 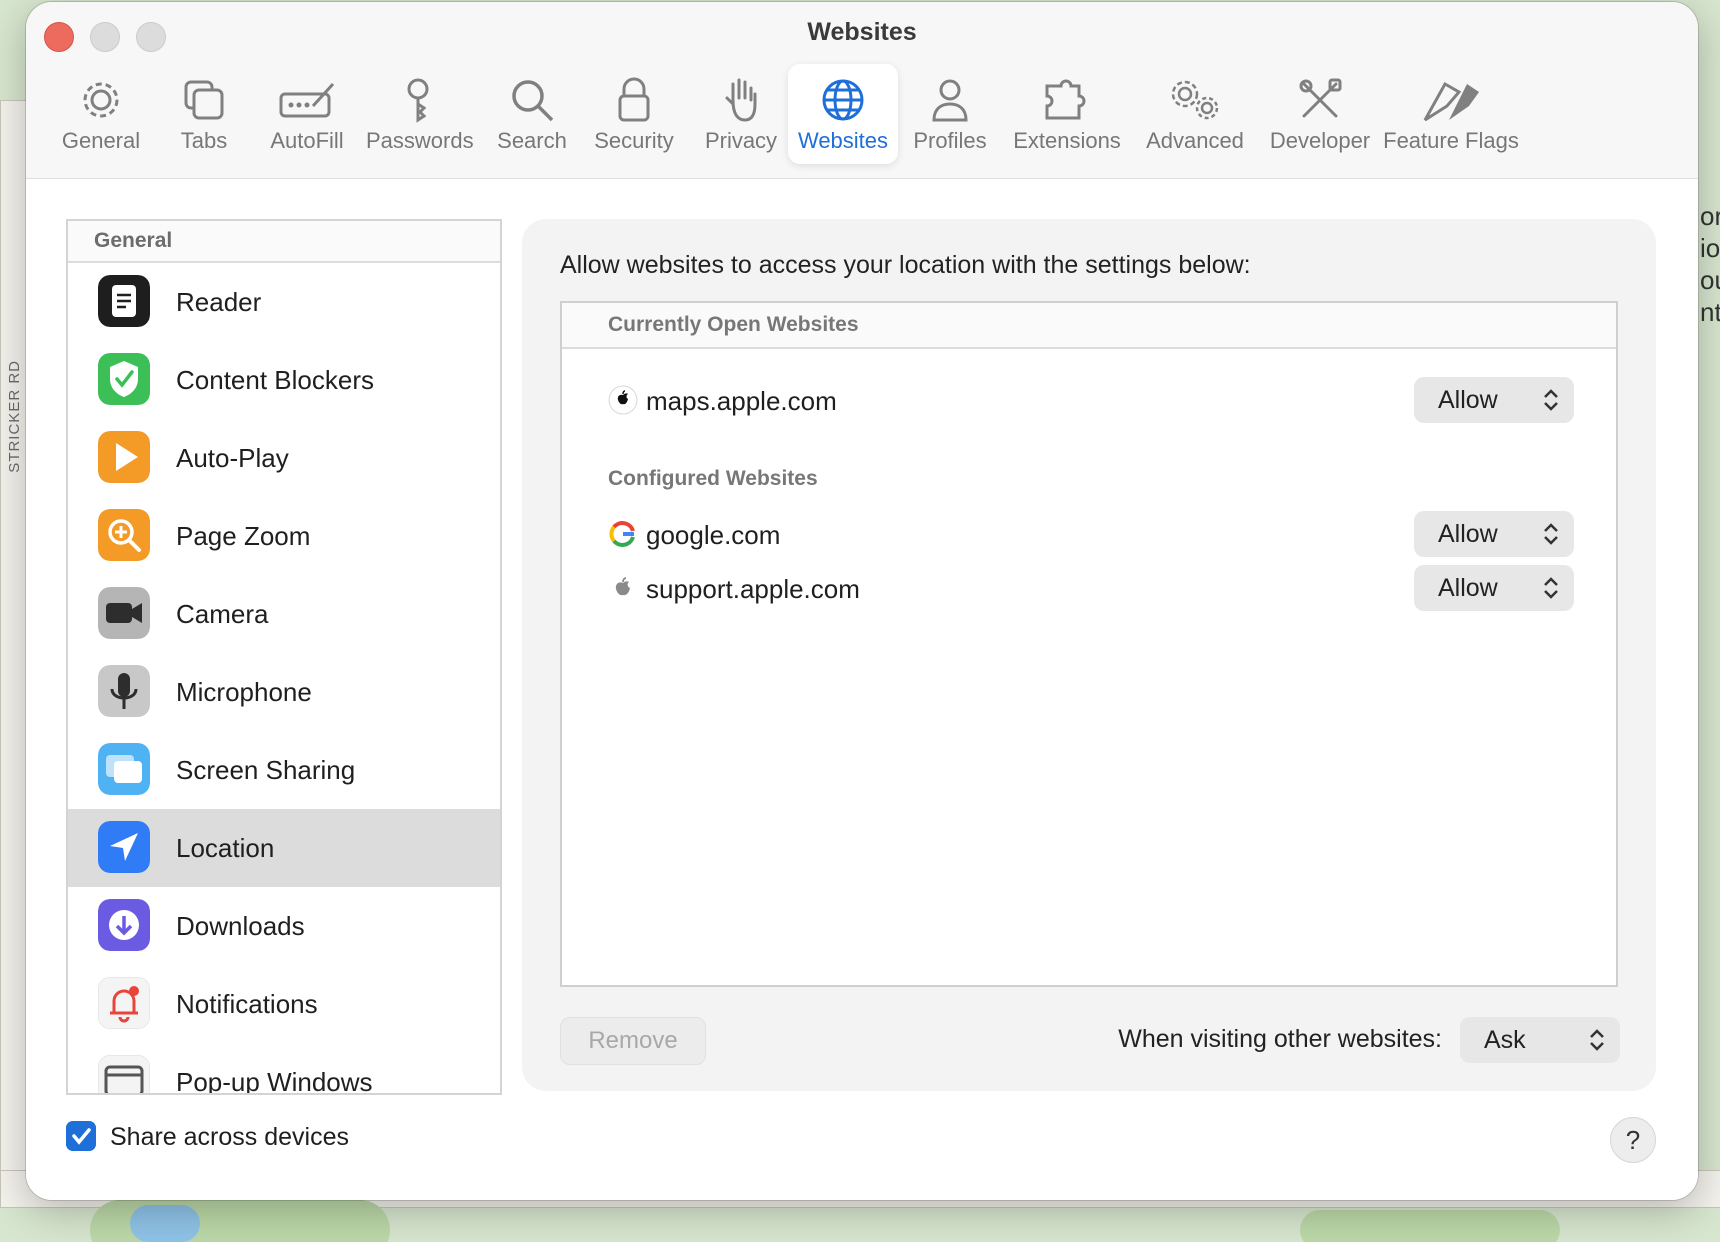 What do you see at coordinates (753, 589) in the screenshot?
I see `website-domain: support.apple.com` at bounding box center [753, 589].